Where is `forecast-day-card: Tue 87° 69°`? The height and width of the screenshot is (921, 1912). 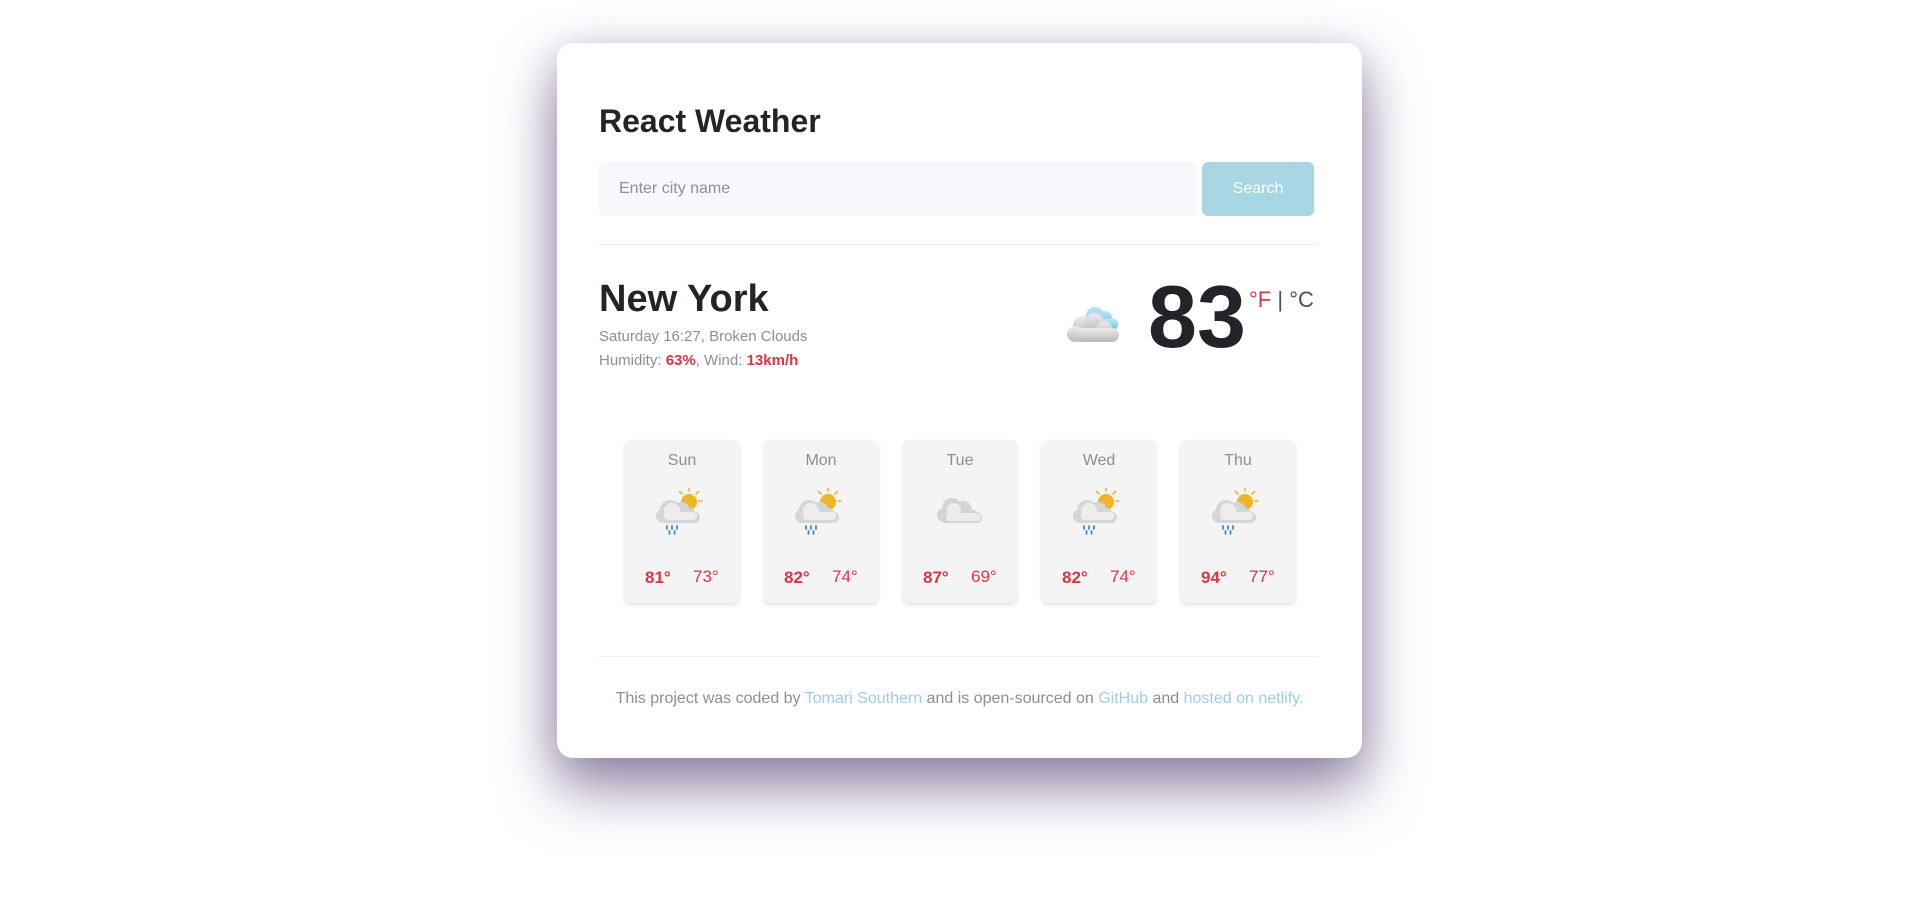 forecast-day-card: Tue 87° 69° is located at coordinates (960, 521).